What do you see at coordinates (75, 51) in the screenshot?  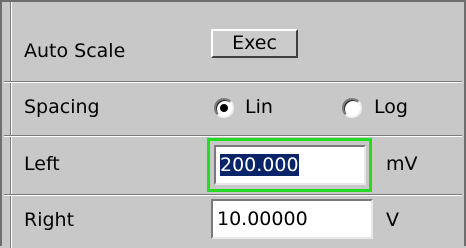 I see `auto-scale-label: Auto Scale` at bounding box center [75, 51].